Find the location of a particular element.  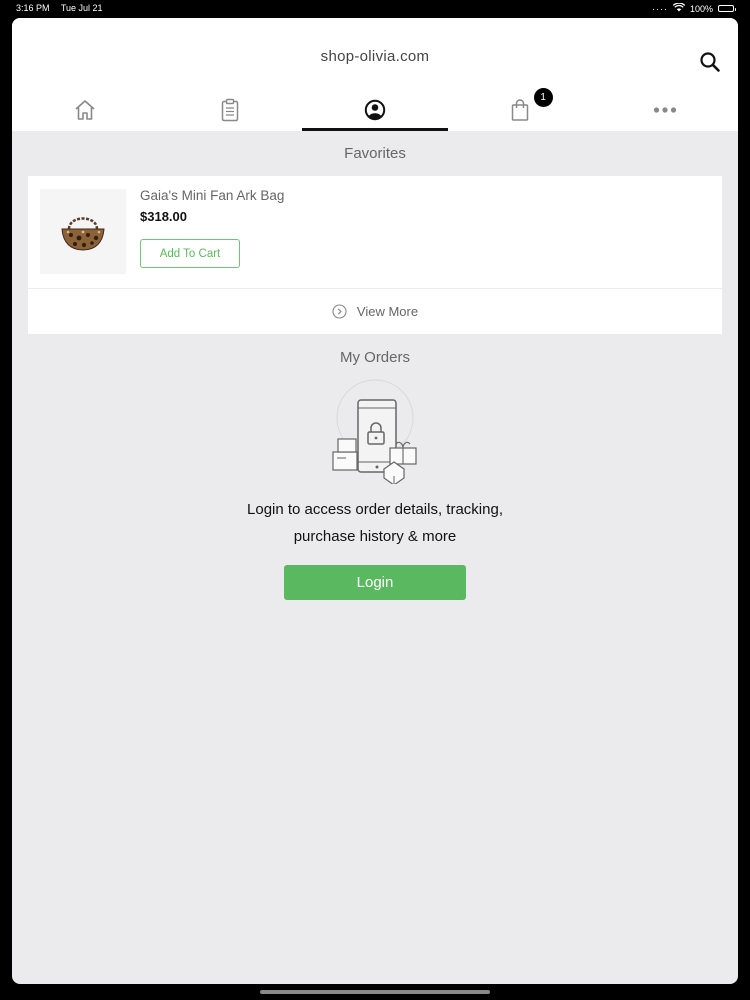

tab-more is located at coordinates (665, 109).